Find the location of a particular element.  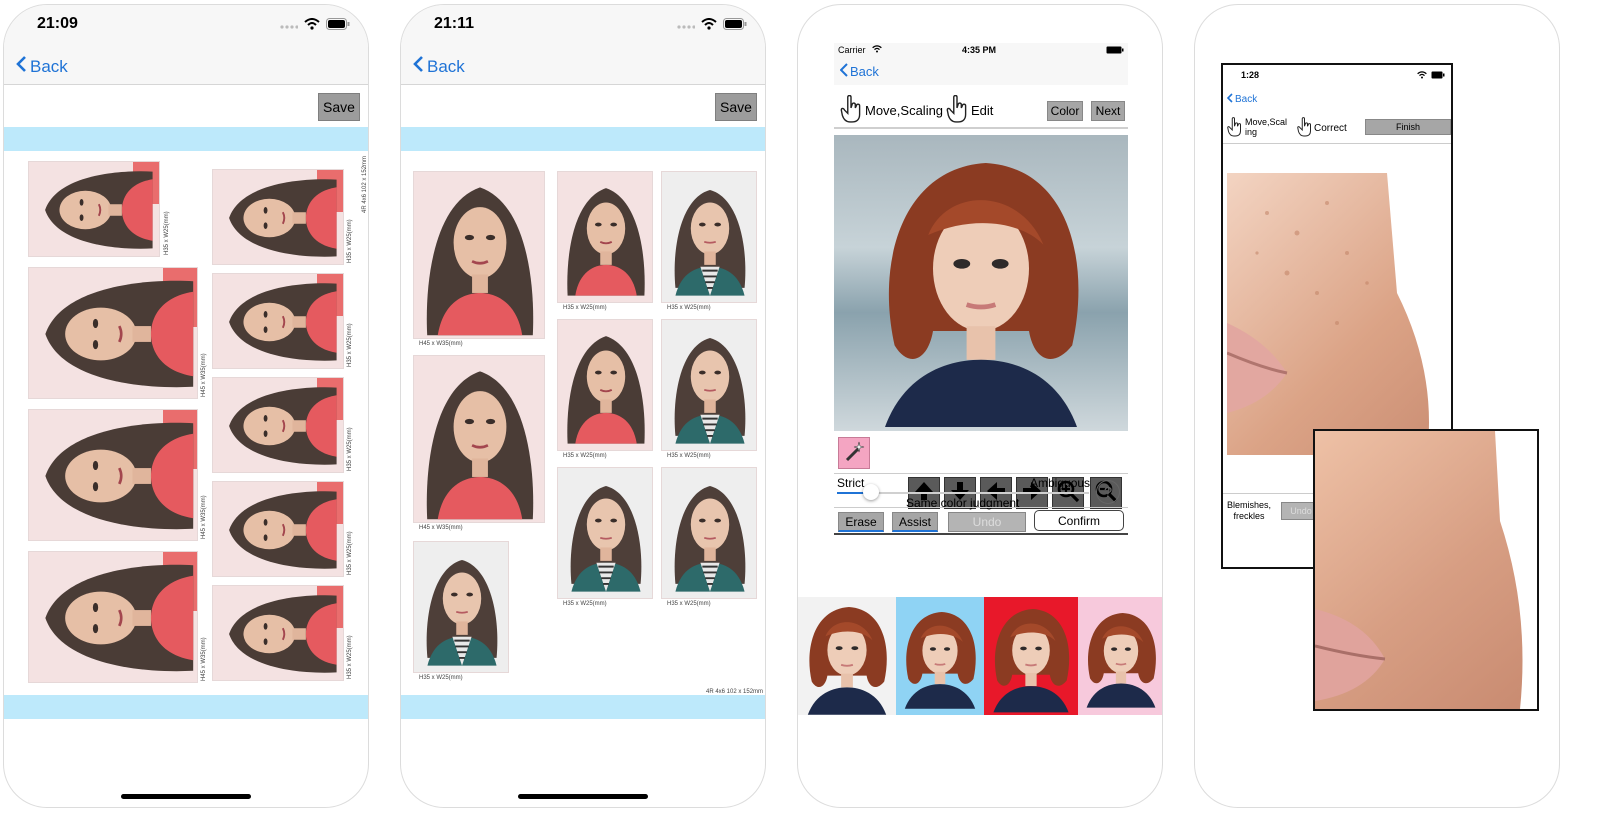

status-time: 1:28 is located at coordinates (1250, 75).